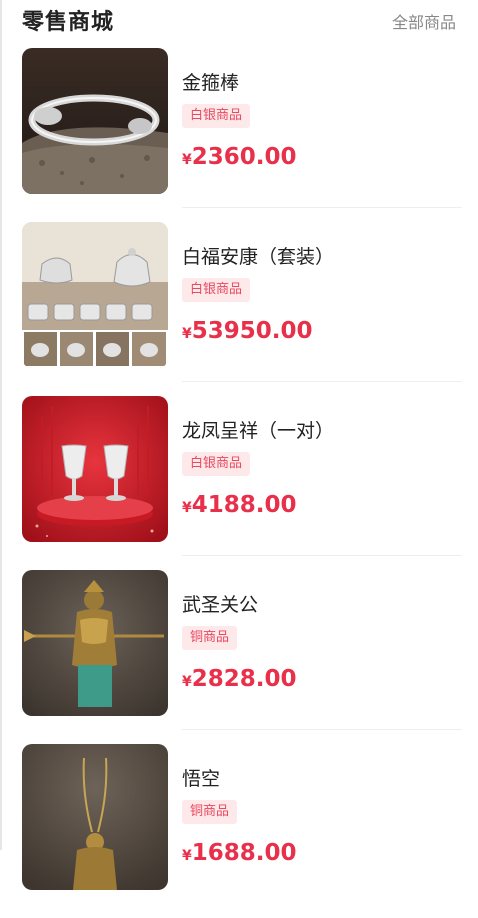 This screenshot has width=478, height=918. What do you see at coordinates (68, 22) in the screenshot?
I see `page-title: 零售商城` at bounding box center [68, 22].